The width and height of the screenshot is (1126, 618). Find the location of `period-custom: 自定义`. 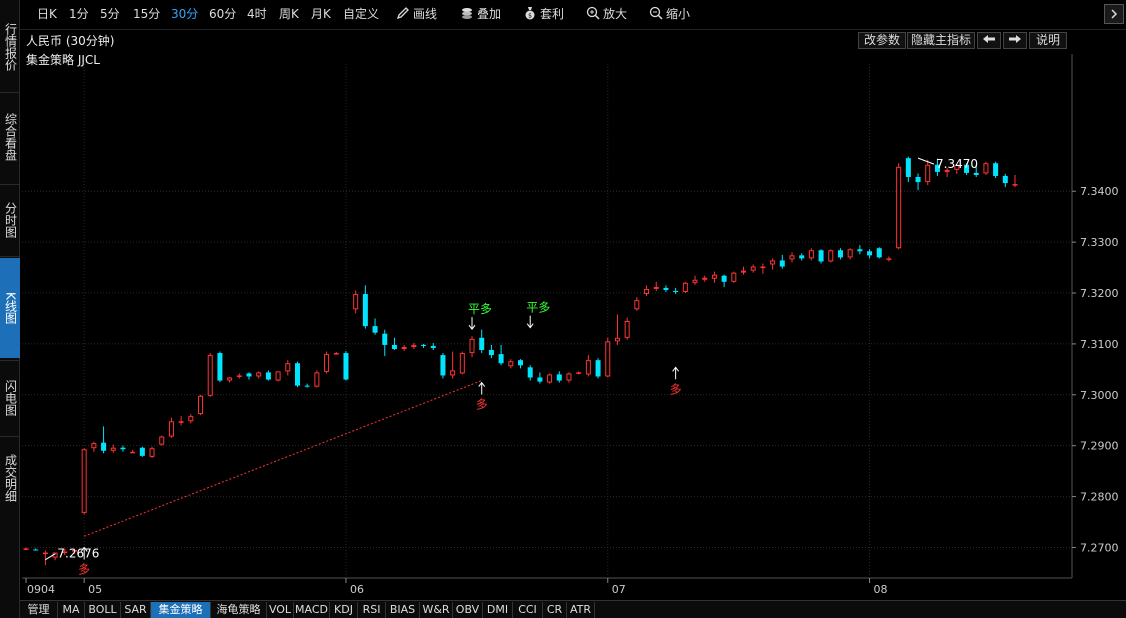

period-custom: 自定义 is located at coordinates (361, 14).